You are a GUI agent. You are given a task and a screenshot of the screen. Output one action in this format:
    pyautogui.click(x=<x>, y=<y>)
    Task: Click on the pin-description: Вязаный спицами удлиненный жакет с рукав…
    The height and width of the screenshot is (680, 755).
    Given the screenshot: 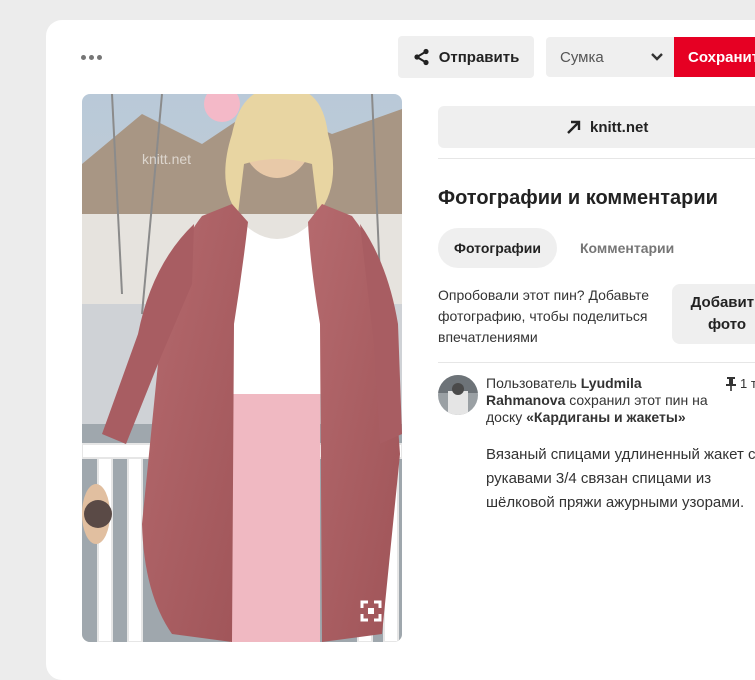 What is the action you would take?
    pyautogui.click(x=620, y=478)
    